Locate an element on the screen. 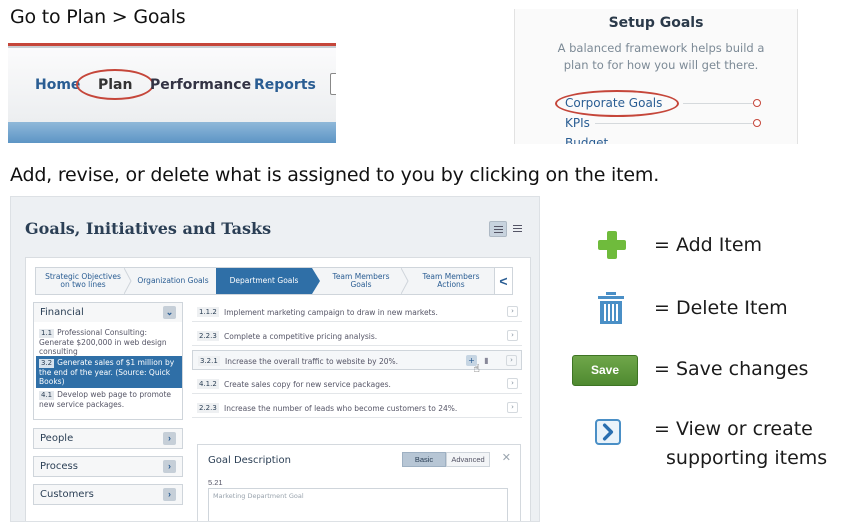  goal-number: 1.1.2 is located at coordinates (208, 312).